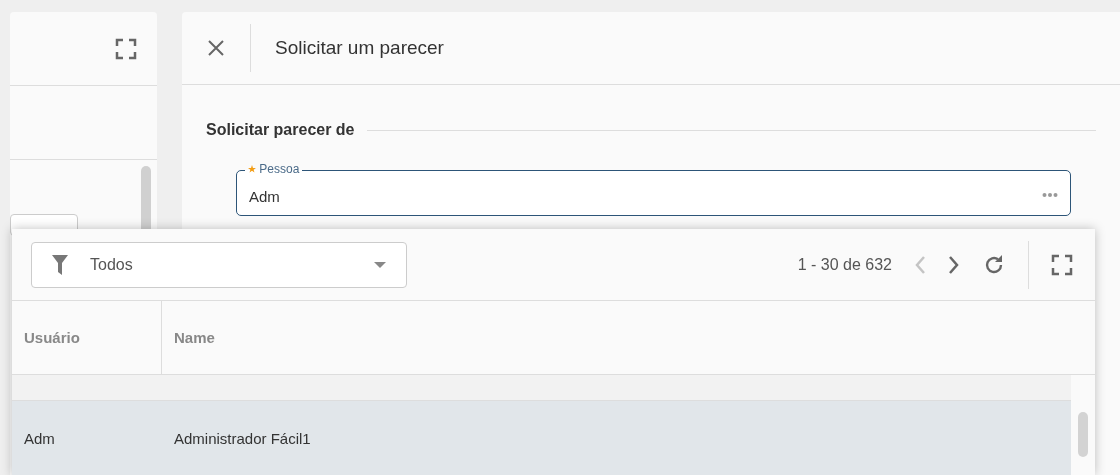  Describe the element at coordinates (60, 264) in the screenshot. I see `filter-icon` at that location.